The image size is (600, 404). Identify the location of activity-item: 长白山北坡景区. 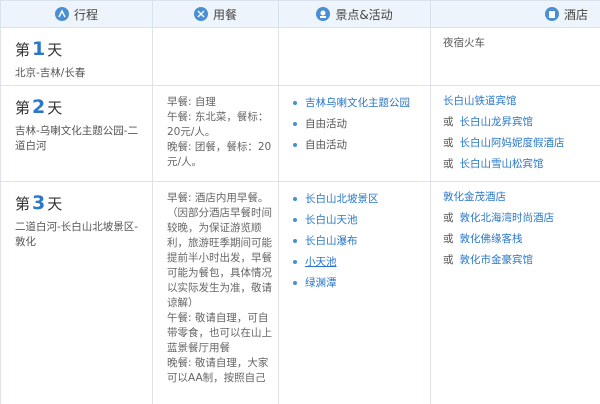
(358, 199).